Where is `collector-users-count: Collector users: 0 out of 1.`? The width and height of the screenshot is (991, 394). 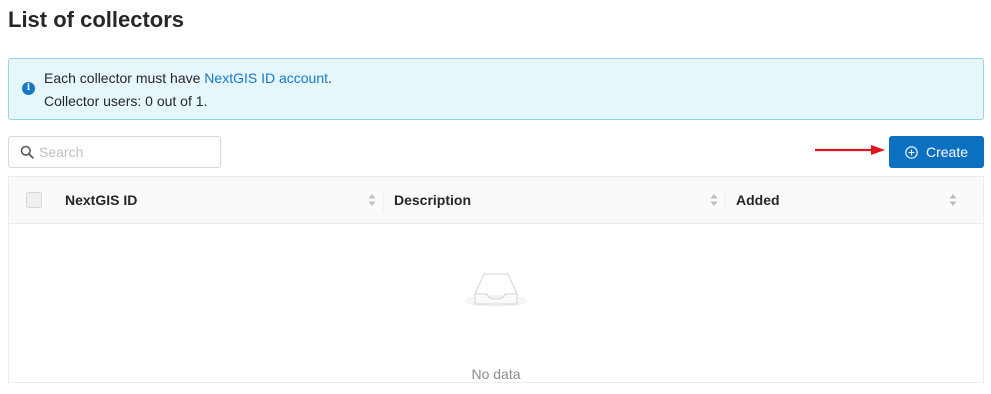 collector-users-count: Collector users: 0 out of 1. is located at coordinates (126, 101).